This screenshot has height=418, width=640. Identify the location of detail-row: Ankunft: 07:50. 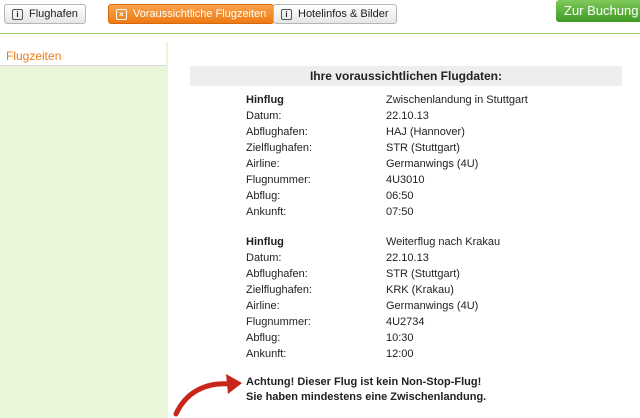
(396, 214).